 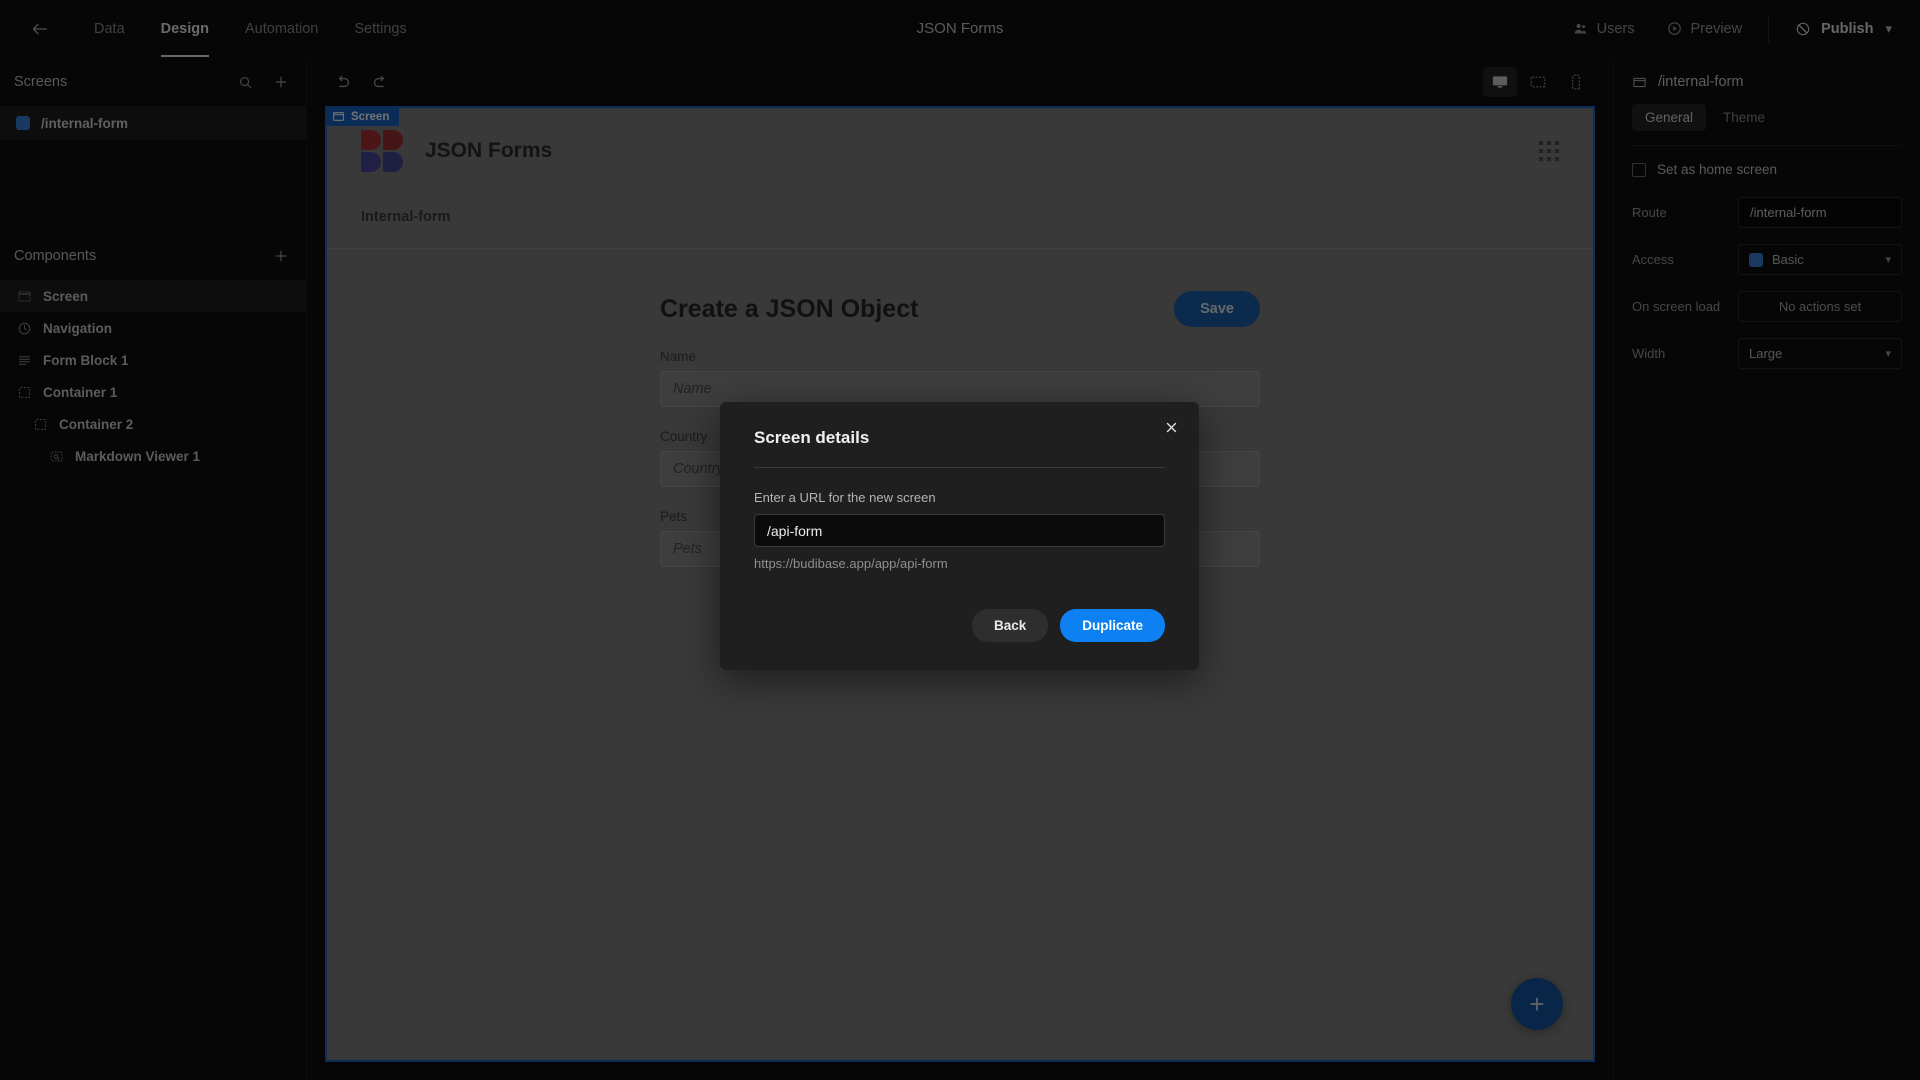 I want to click on modal-title: Screen details, so click(x=812, y=437).